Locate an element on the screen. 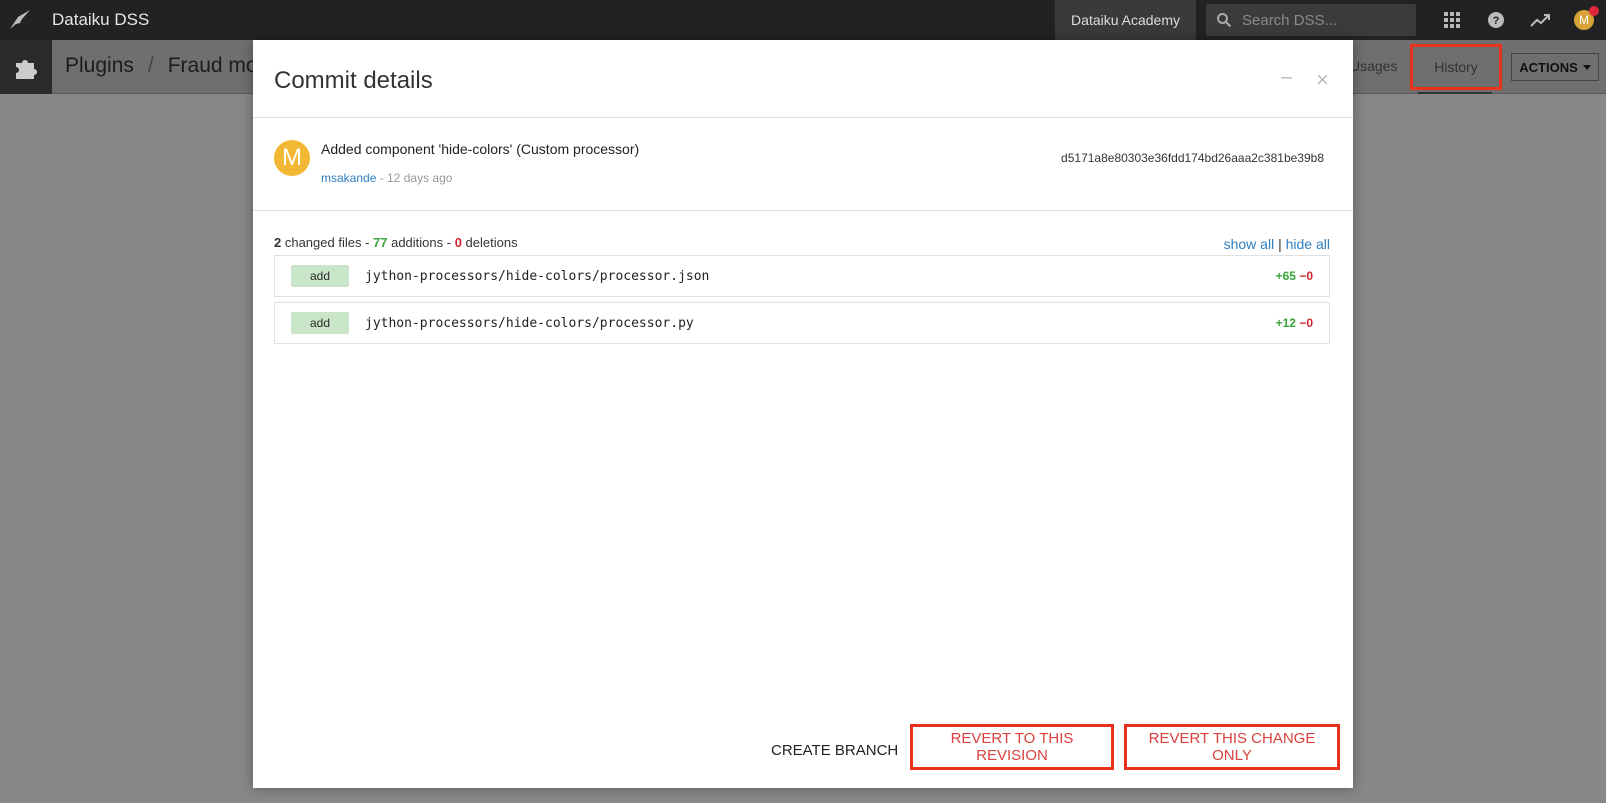  user-avatar-button: M is located at coordinates (1584, 20).